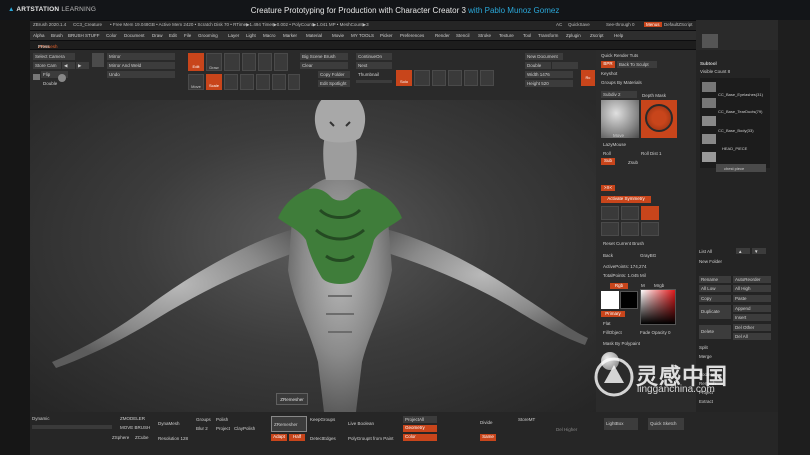 The image size is (810, 455). I want to click on copy-folder-button: Copy Folder, so click(334, 74).